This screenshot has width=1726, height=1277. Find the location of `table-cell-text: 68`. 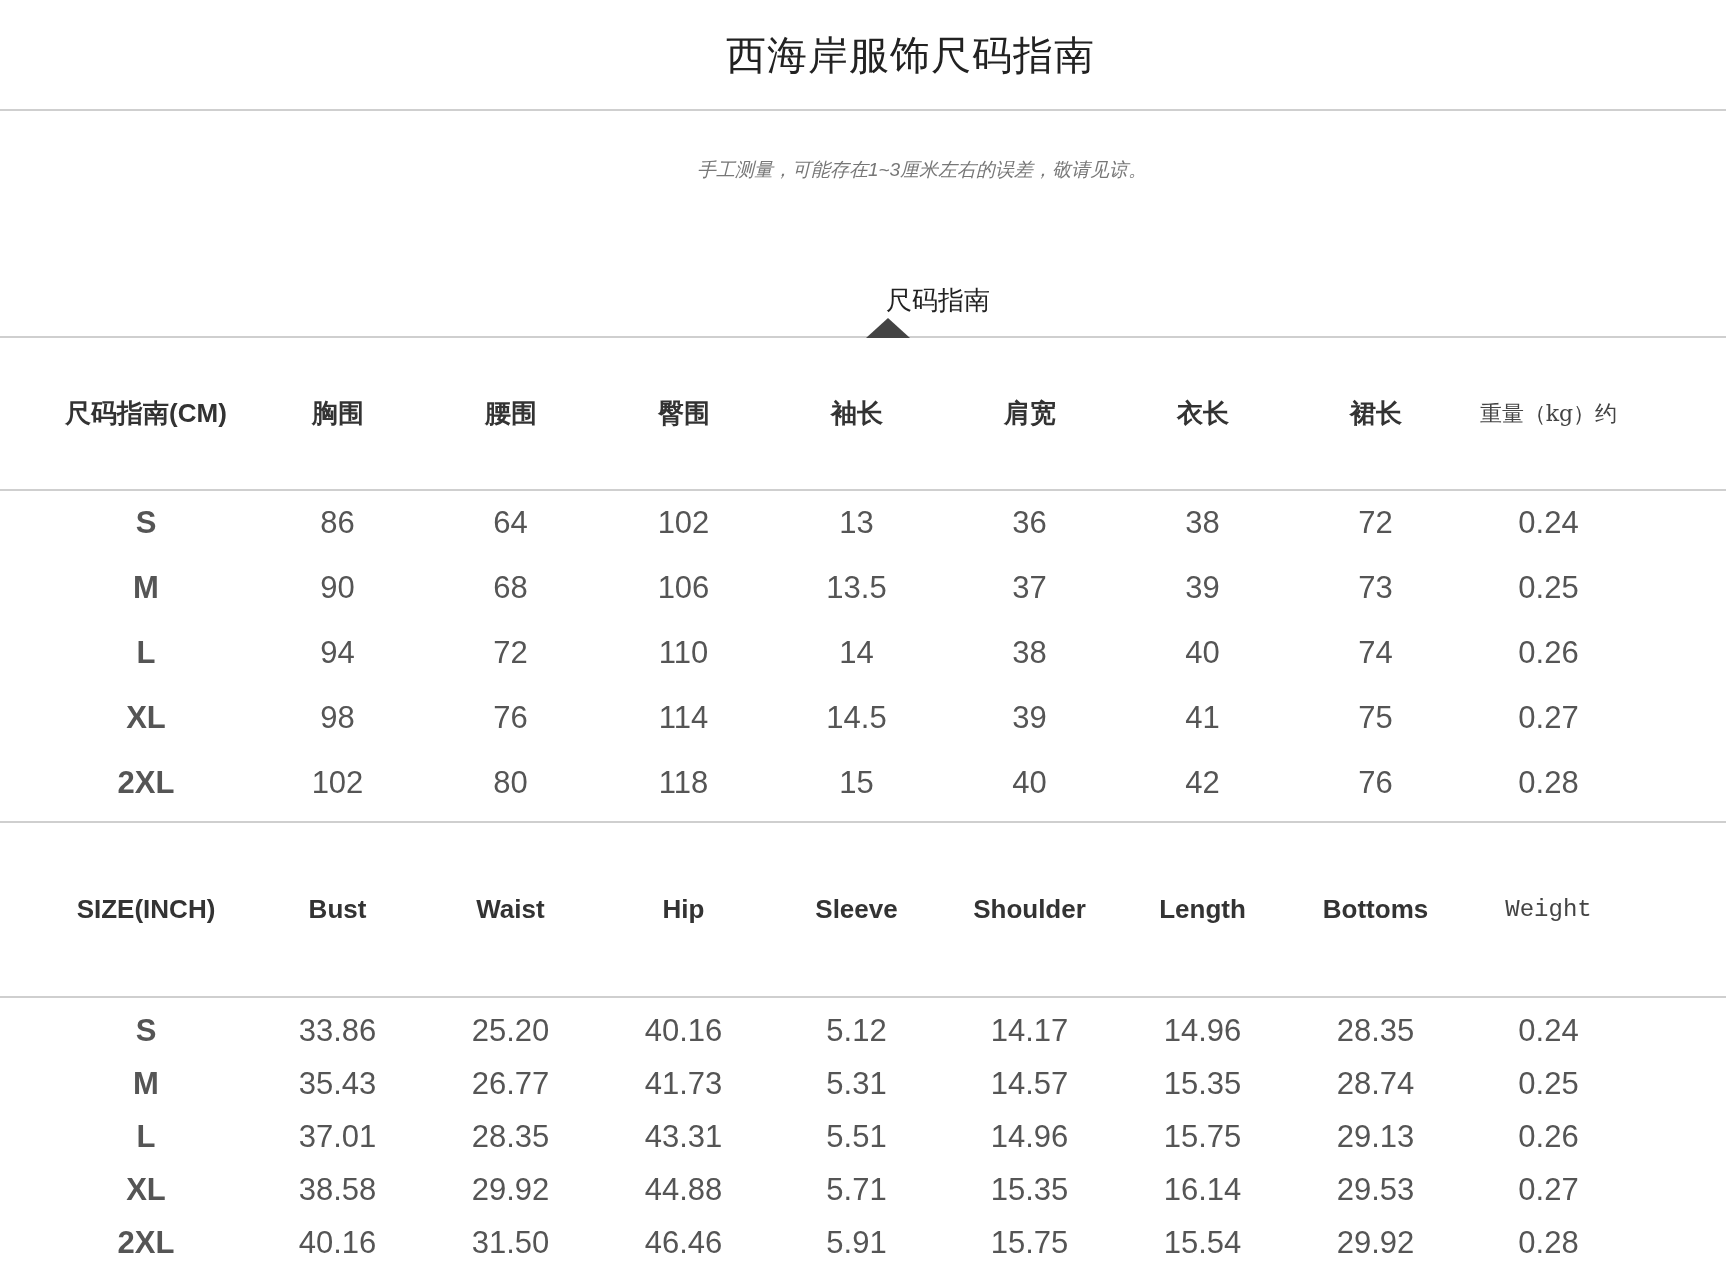

table-cell-text: 68 is located at coordinates (510, 588).